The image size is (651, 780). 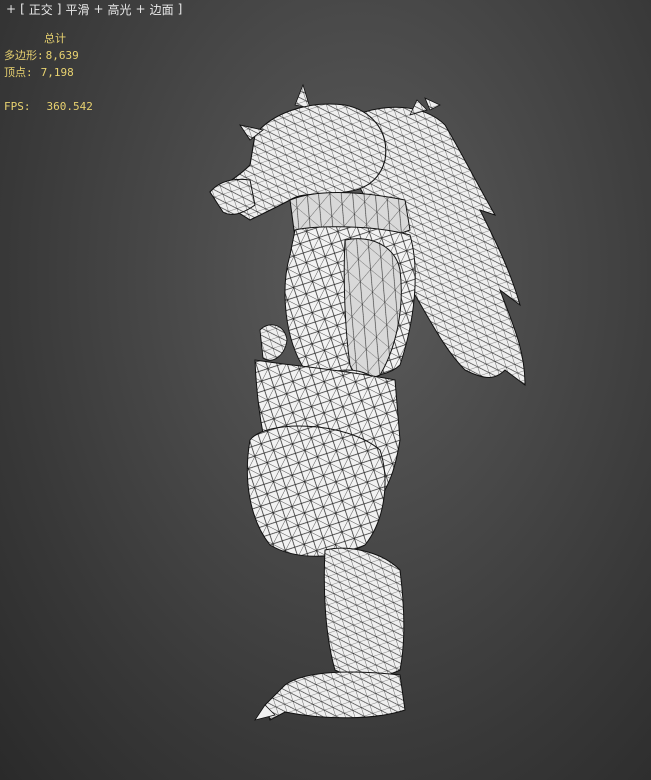 What do you see at coordinates (364, 612) in the screenshot?
I see `shin-mesh` at bounding box center [364, 612].